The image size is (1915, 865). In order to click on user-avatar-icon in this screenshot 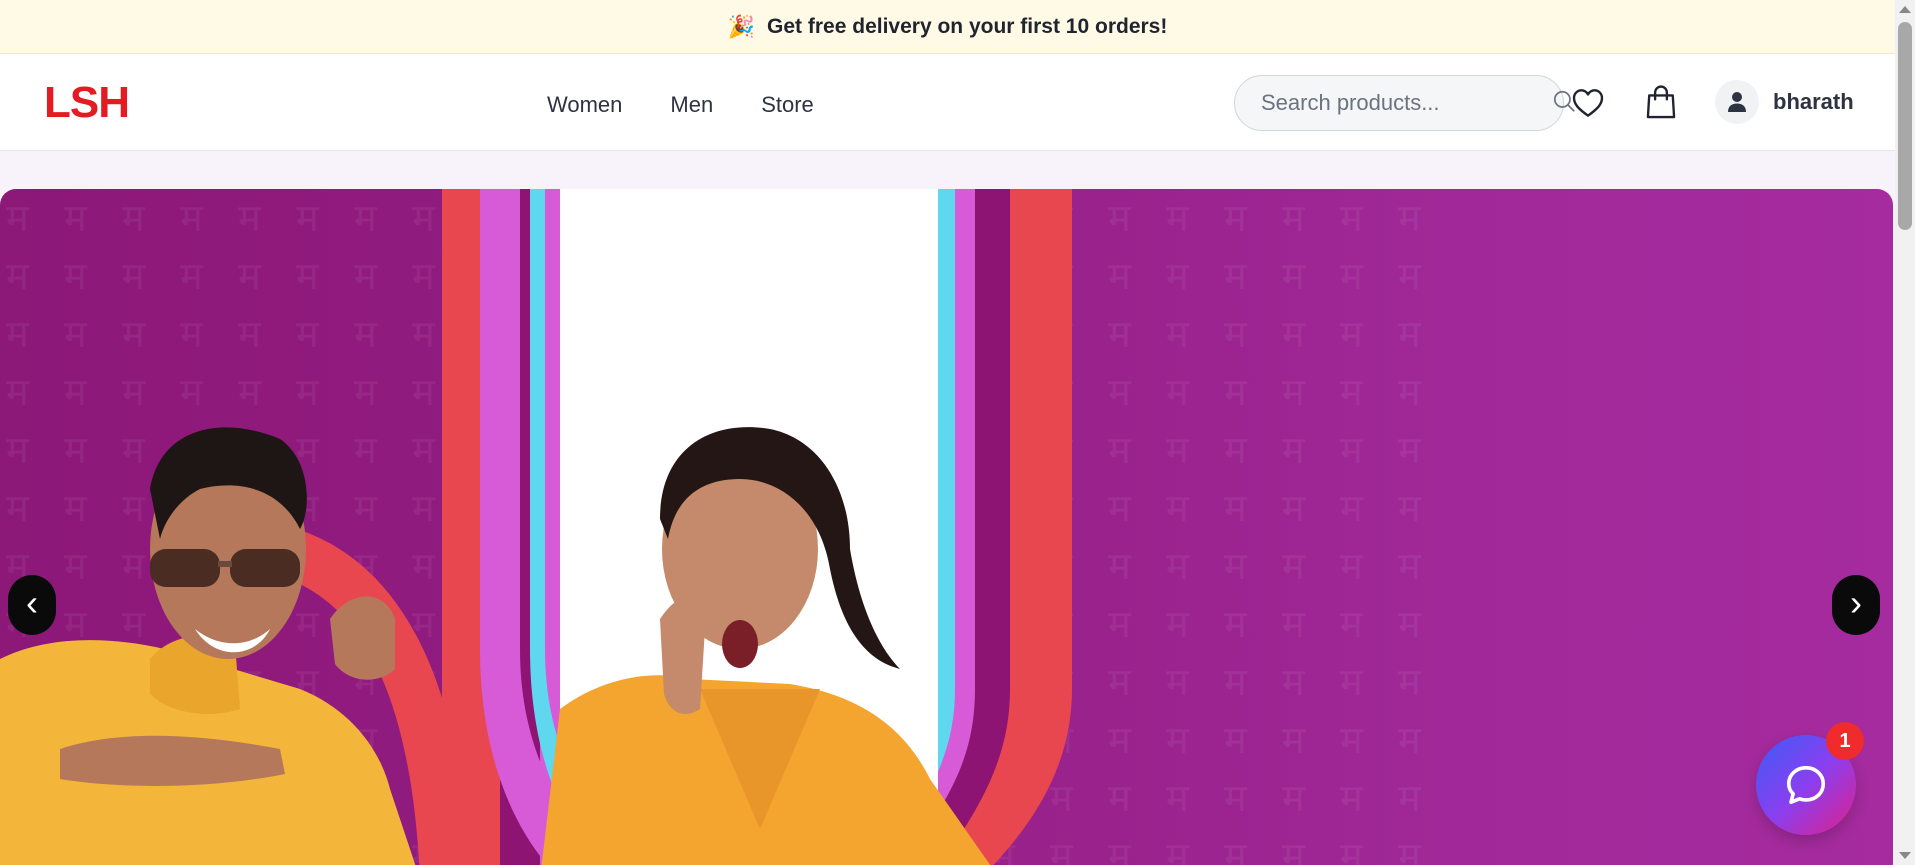, I will do `click(1737, 102)`.